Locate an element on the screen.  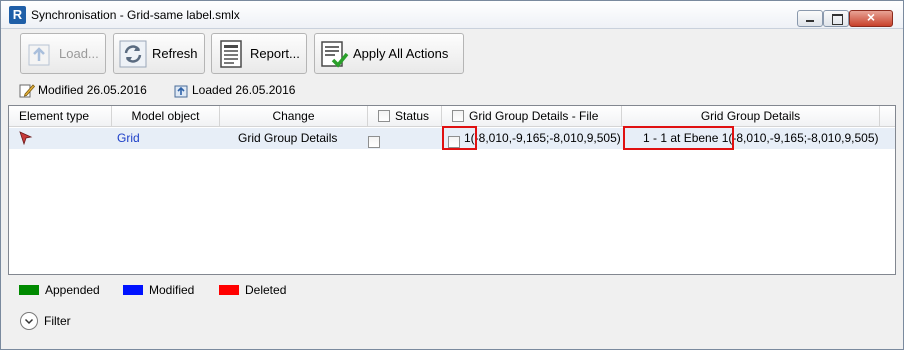
loaded-status: Loaded 26.05.2016 is located at coordinates (234, 90).